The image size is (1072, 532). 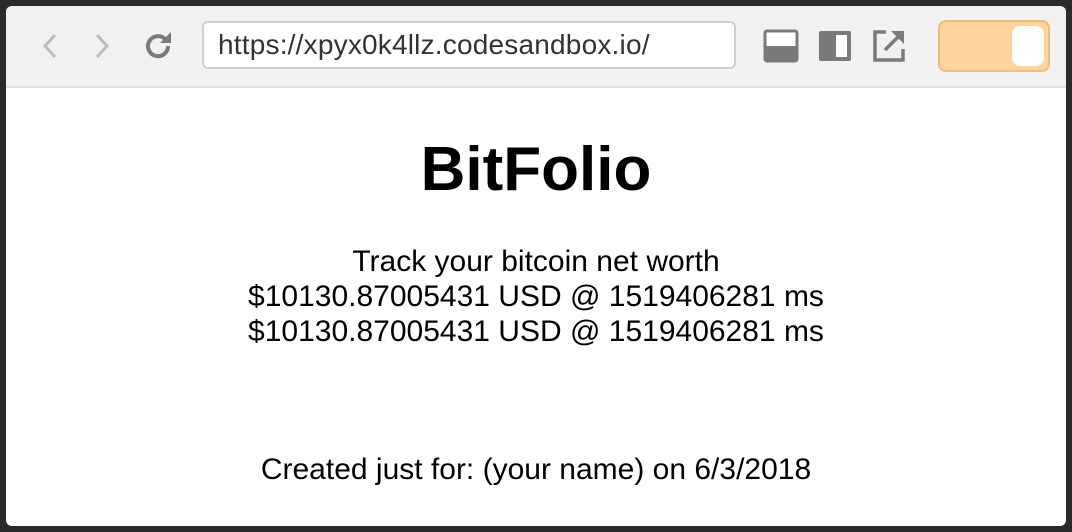 I want to click on address-bar: https://xpyx0k4llz.codesandbox.io/, so click(x=469, y=45).